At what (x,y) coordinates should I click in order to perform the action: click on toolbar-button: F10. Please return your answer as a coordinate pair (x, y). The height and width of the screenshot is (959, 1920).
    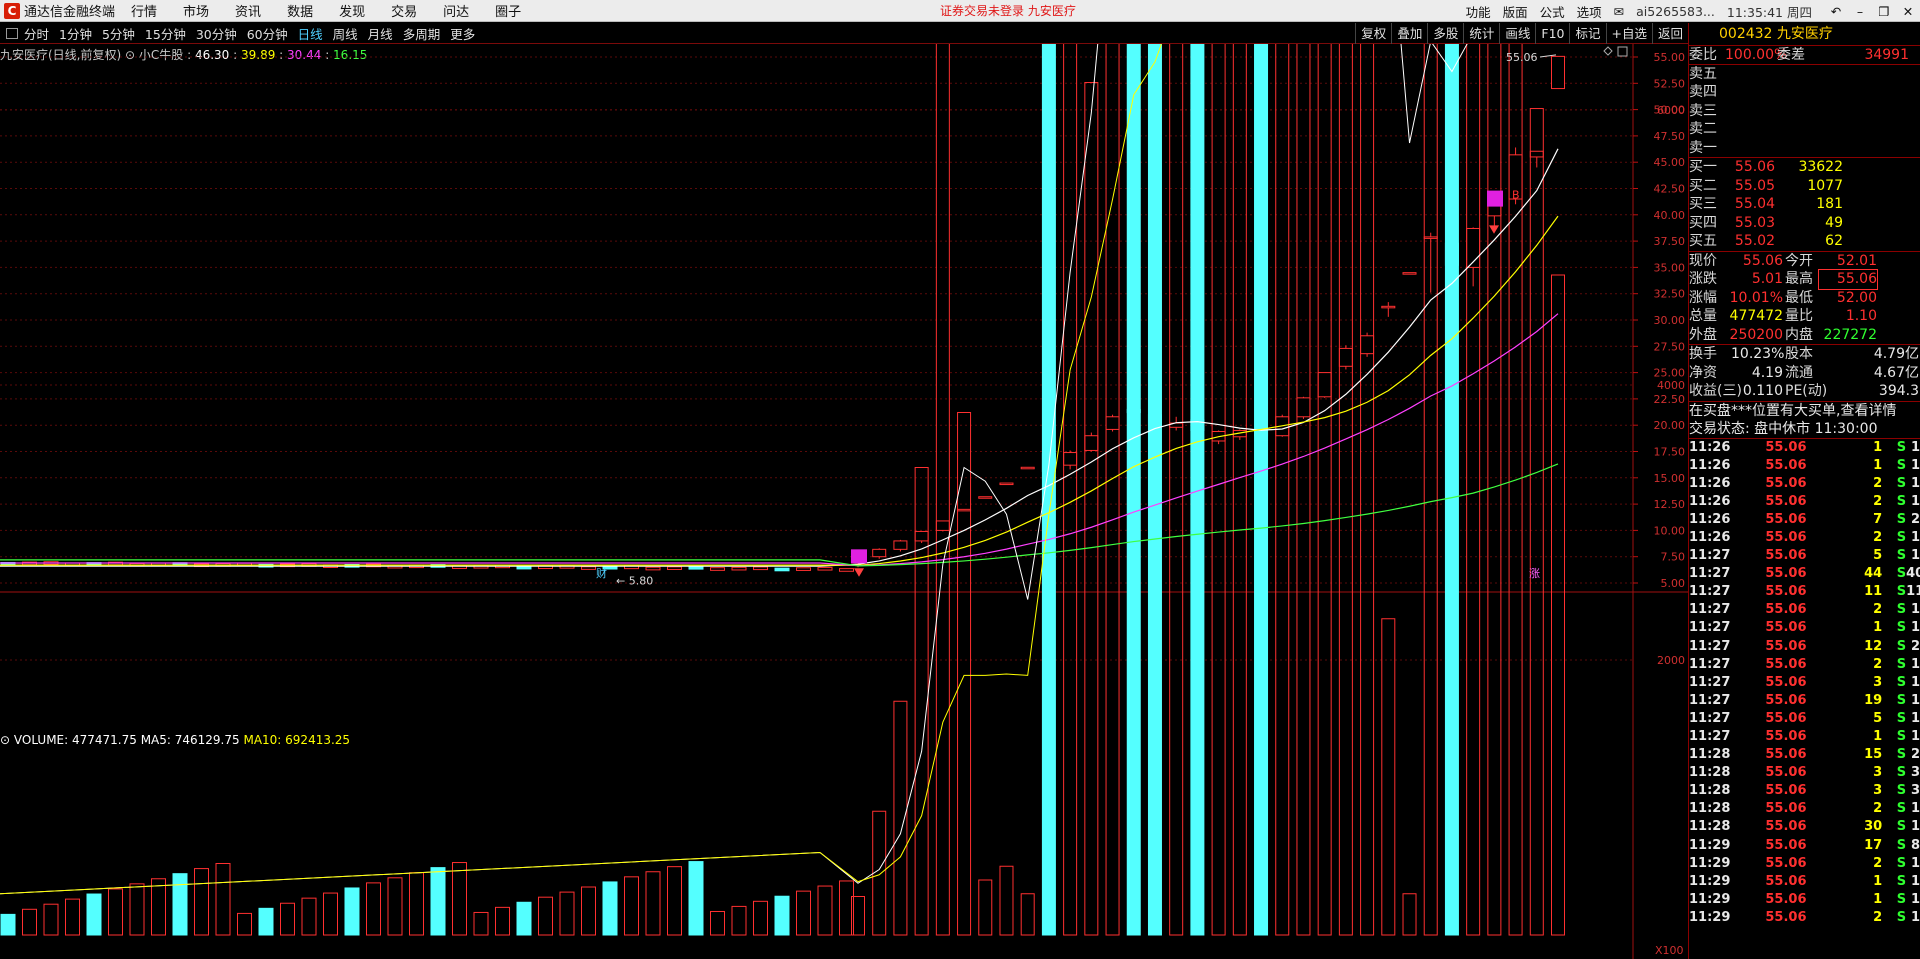
    Looking at the image, I should click on (1552, 33).